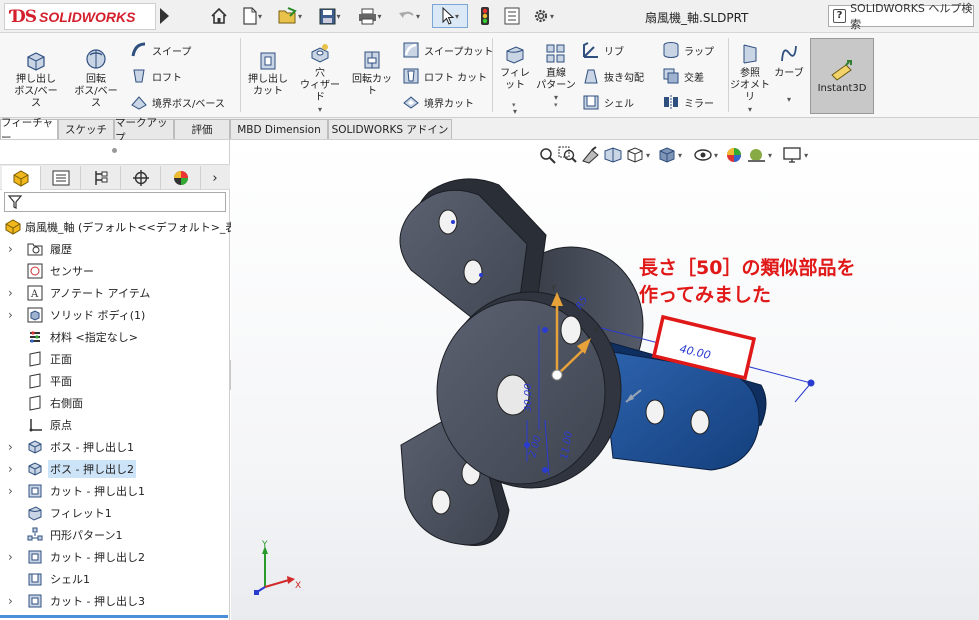  What do you see at coordinates (114, 535) in the screenshot?
I see `tree-item-circular-pattern1: 円形パターン1` at bounding box center [114, 535].